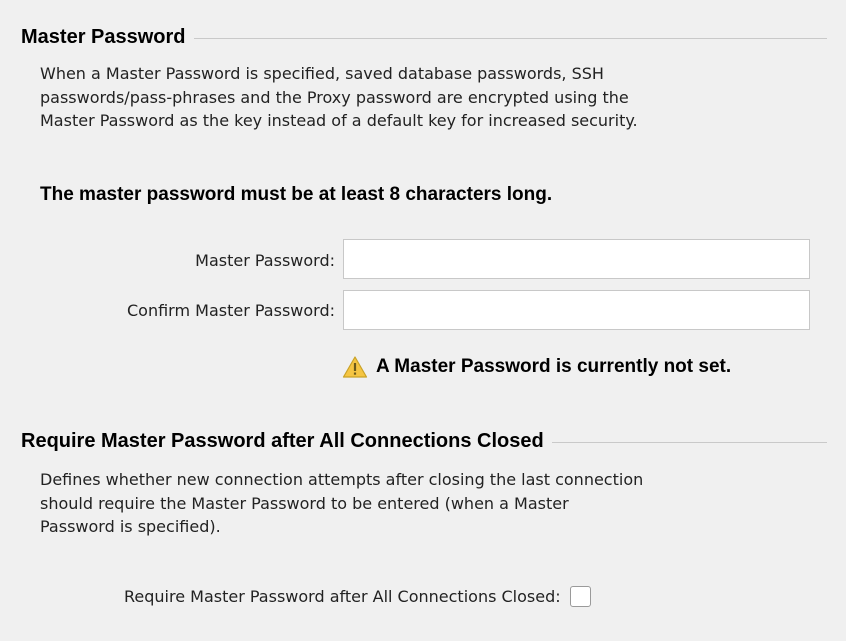 Image resolution: width=846 pixels, height=641 pixels. I want to click on require-password-checkbox, so click(580, 596).